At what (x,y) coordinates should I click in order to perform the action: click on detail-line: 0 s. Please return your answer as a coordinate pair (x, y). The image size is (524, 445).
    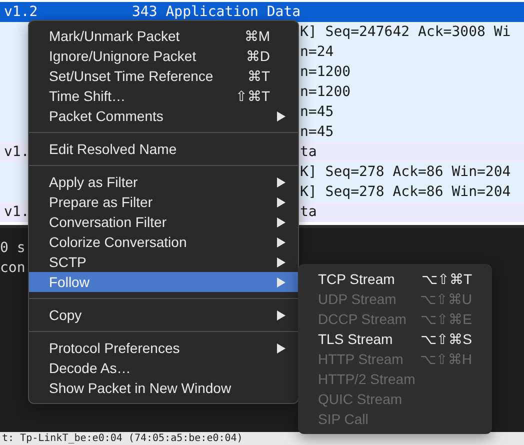
    Looking at the image, I should click on (13, 248).